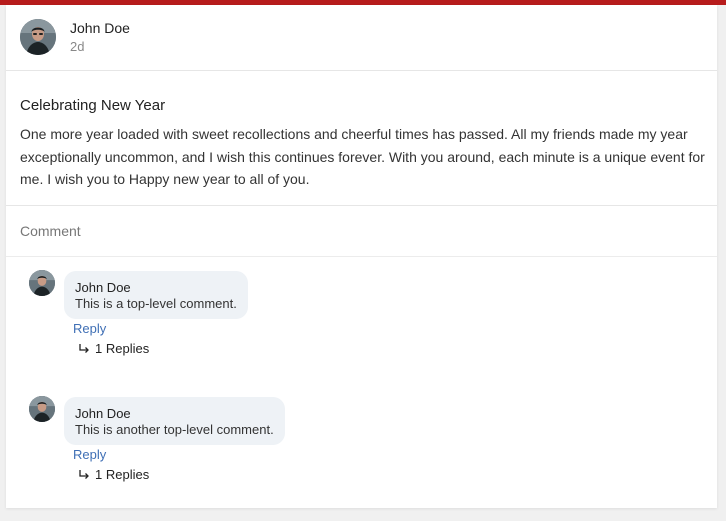  Describe the element at coordinates (93, 105) in the screenshot. I see `post-title: Celebrating New Year` at that location.